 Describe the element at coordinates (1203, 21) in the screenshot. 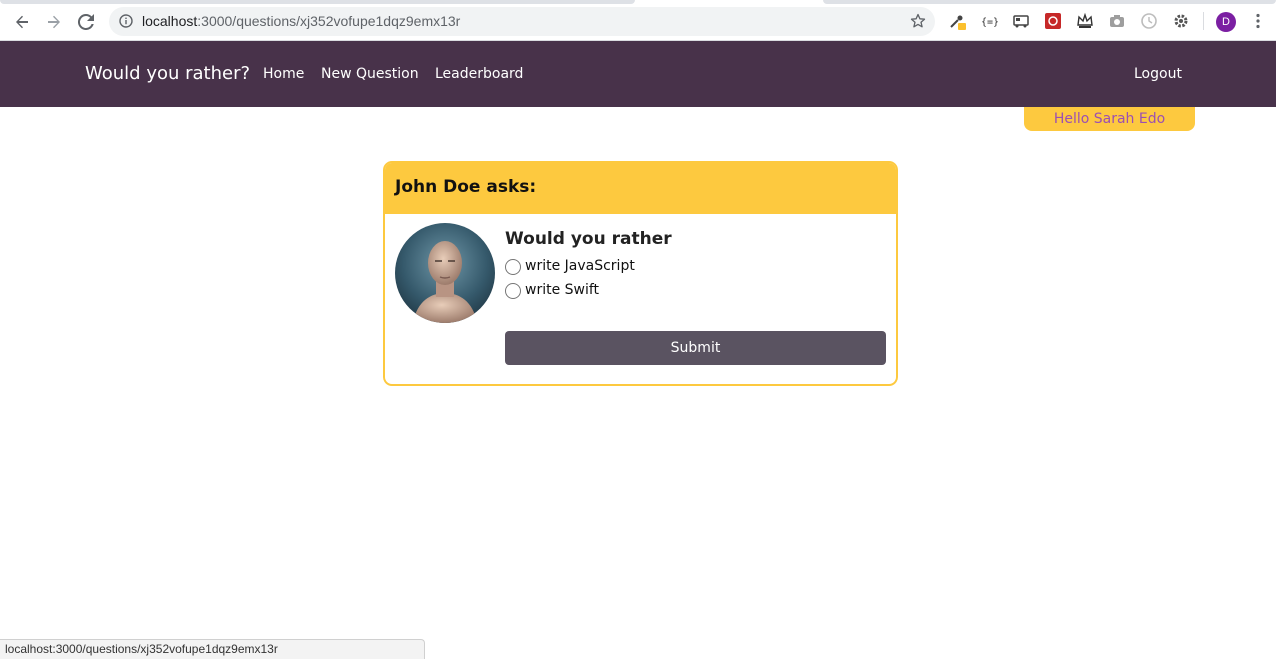

I see `toolbar-divider` at that location.